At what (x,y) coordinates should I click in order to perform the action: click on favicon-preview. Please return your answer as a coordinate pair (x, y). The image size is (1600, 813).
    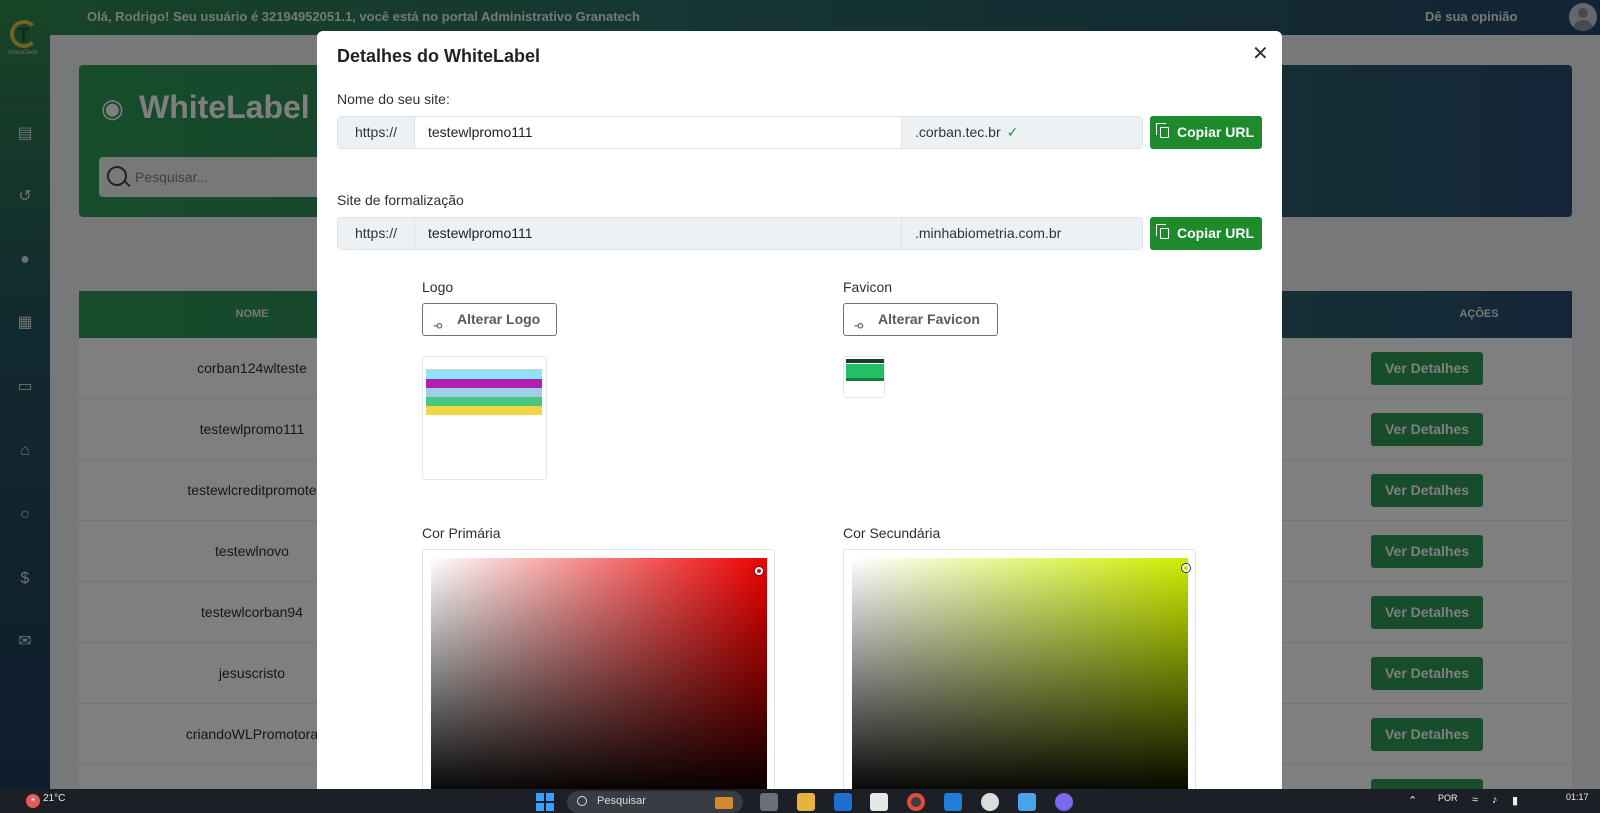
    Looking at the image, I should click on (864, 377).